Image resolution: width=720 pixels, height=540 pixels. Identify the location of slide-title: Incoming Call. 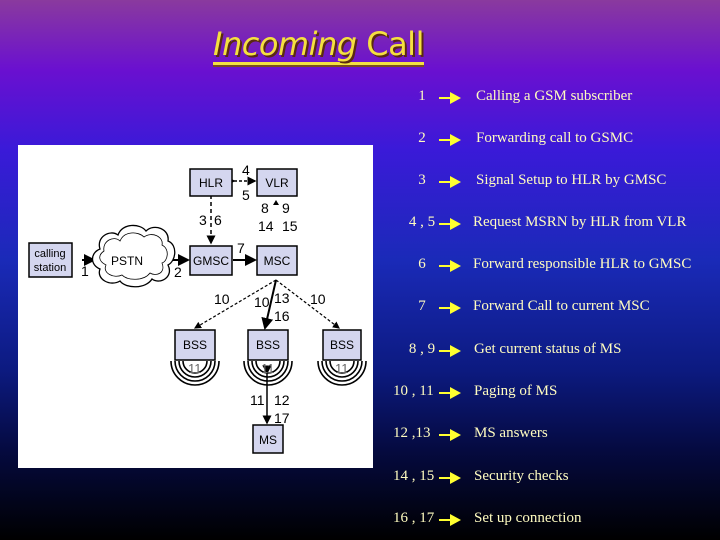
(318, 45).